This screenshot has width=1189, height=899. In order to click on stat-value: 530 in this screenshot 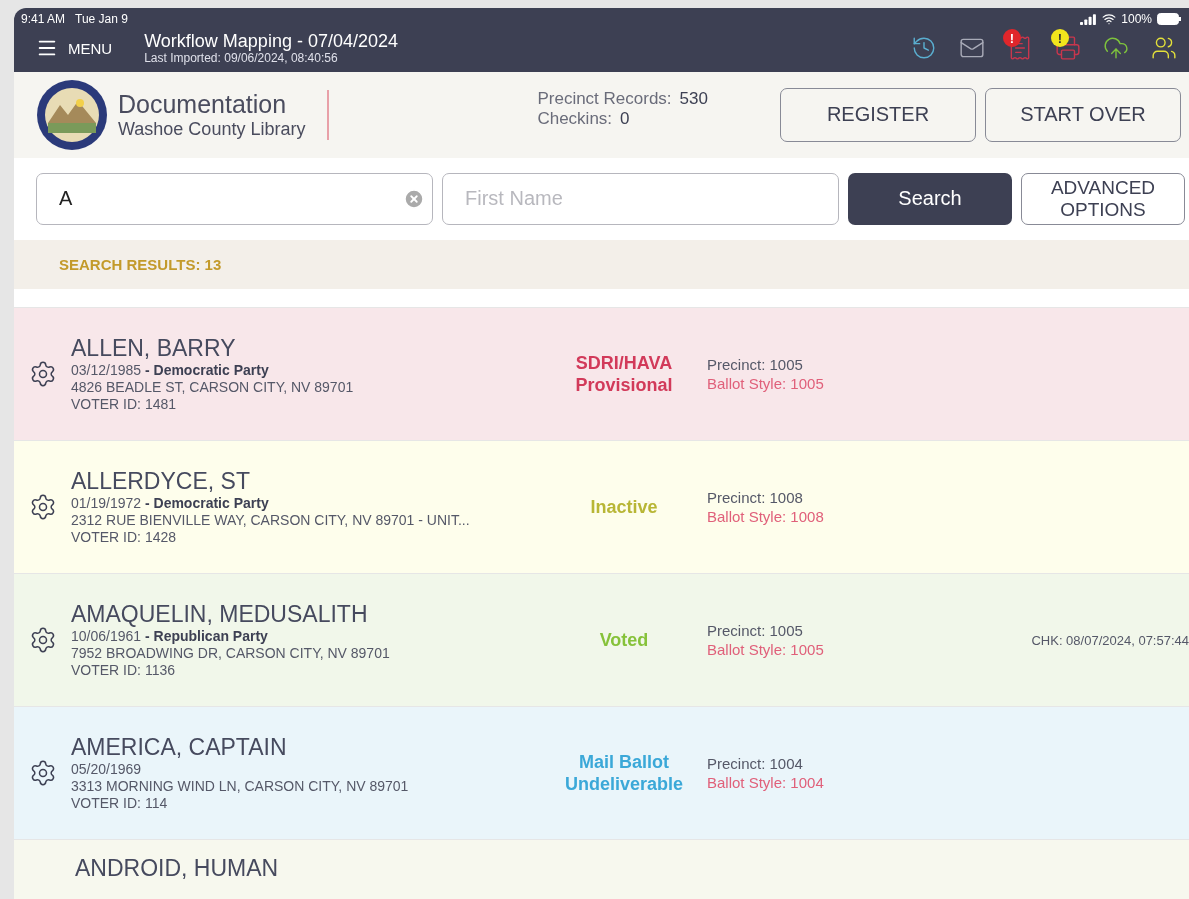, I will do `click(693, 98)`.